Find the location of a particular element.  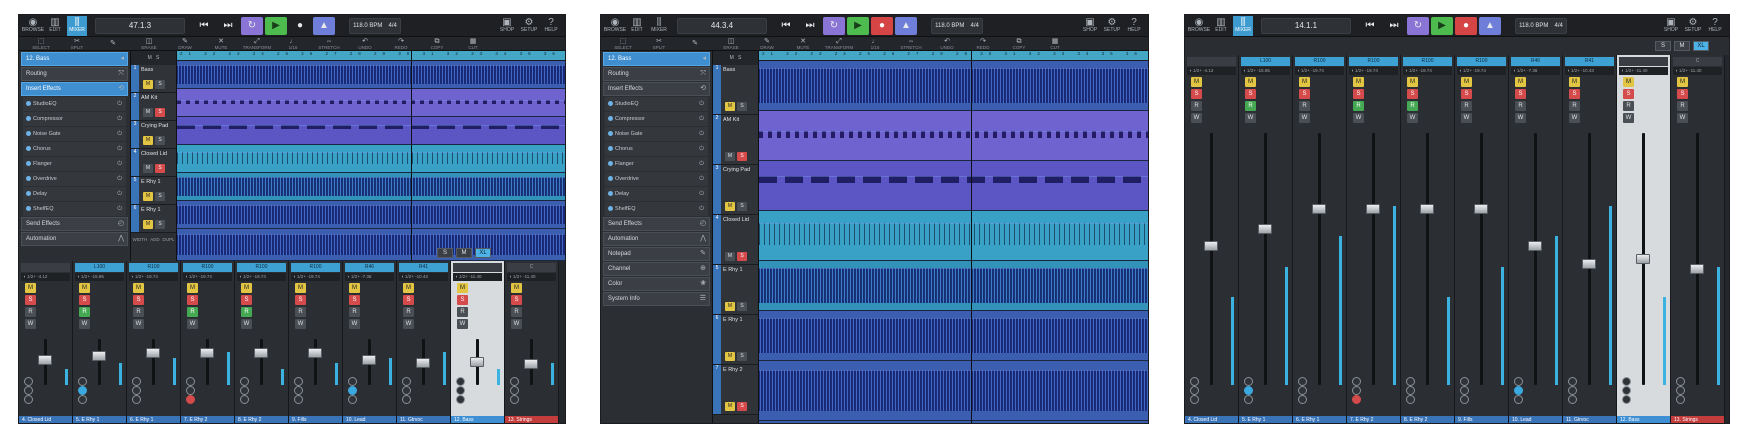

inspector-track-name: 12. Bass ◂ is located at coordinates (656, 59).